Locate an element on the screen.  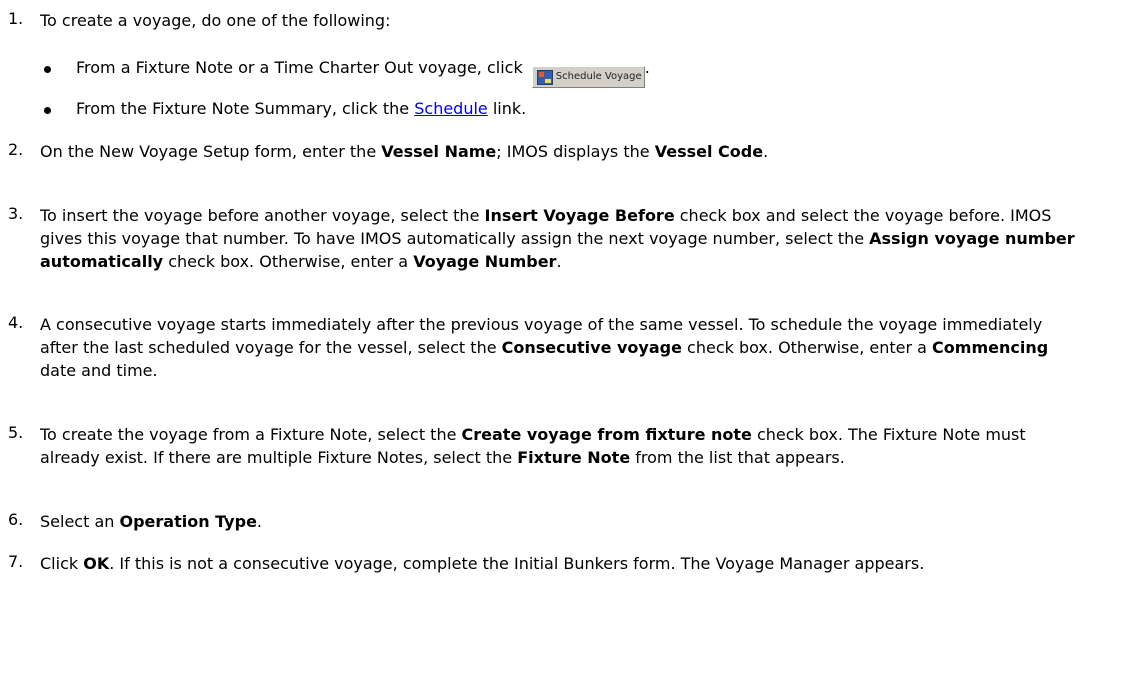
step-number: 6. is located at coordinates (16, 519).